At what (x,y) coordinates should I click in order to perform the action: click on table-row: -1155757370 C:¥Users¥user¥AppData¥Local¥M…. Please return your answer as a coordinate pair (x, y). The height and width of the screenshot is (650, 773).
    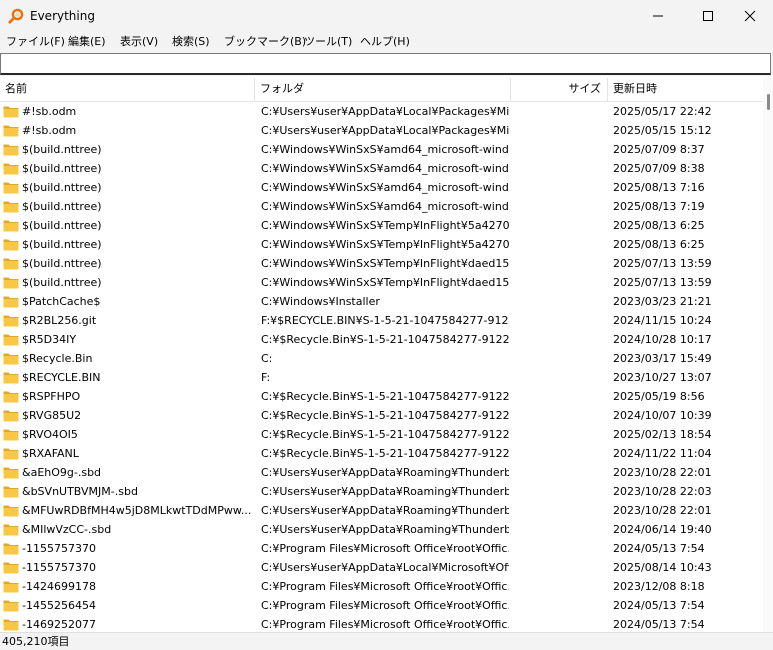
    Looking at the image, I should click on (381, 567).